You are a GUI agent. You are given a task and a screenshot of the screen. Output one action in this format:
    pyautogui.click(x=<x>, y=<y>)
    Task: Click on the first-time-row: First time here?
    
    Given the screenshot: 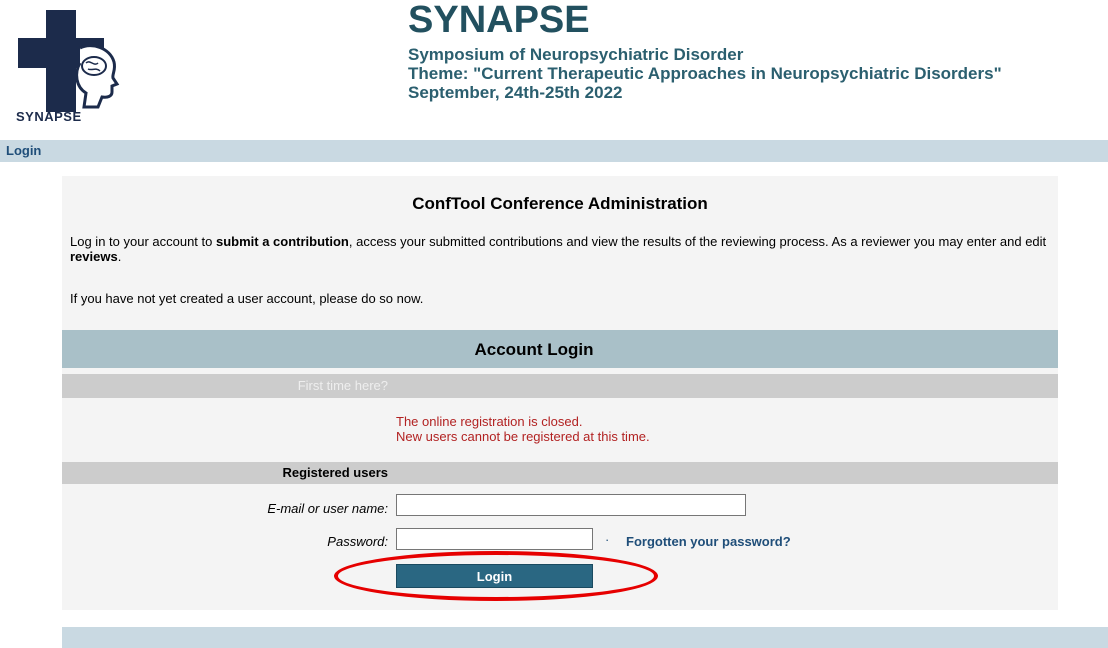 What is the action you would take?
    pyautogui.click(x=560, y=386)
    